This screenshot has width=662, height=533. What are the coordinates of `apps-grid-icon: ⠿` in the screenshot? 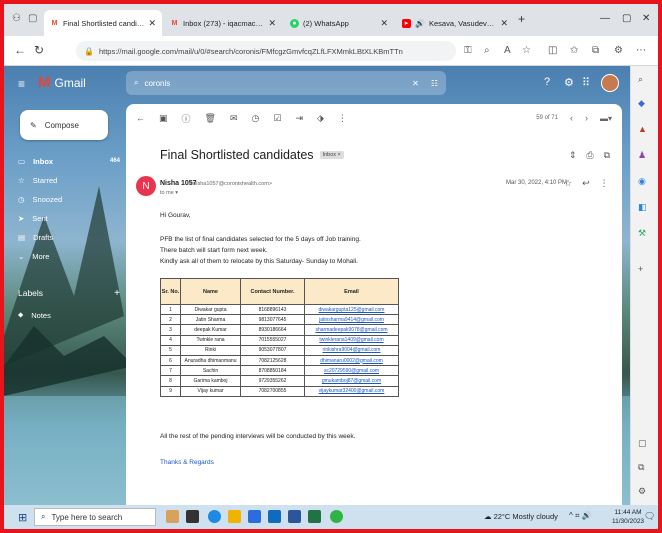 It's located at (586, 82).